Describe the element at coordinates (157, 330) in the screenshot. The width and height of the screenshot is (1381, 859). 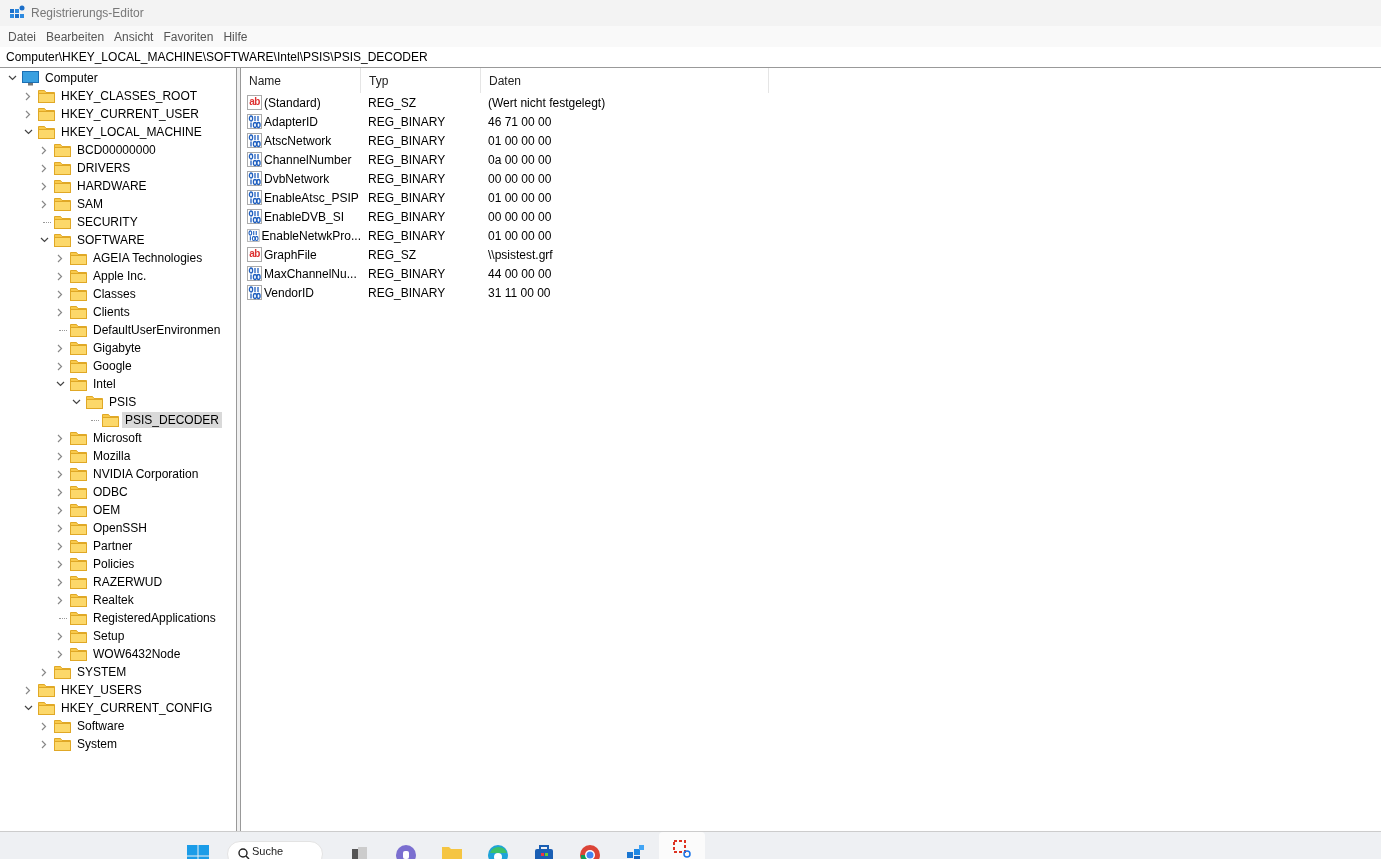
I see `tree-item: DefaultUserEnvironmen` at that location.